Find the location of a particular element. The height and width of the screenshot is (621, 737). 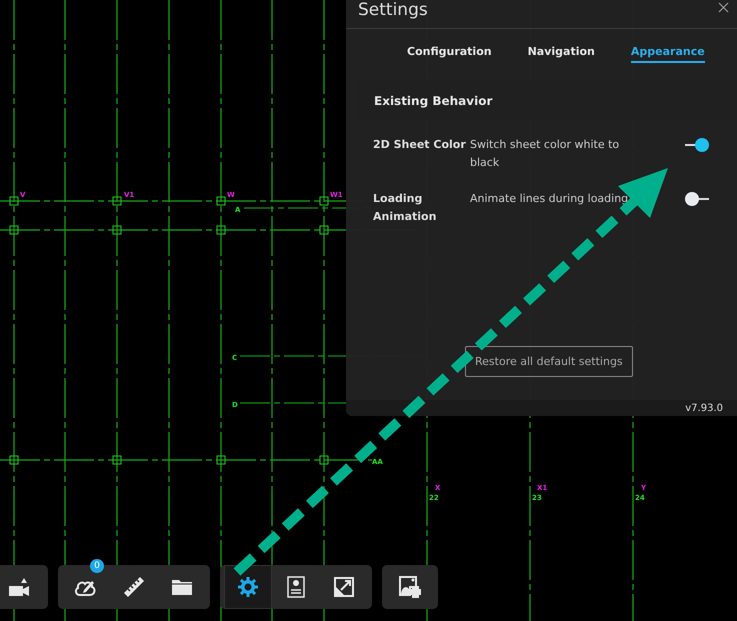

video-camera-icon is located at coordinates (20, 587).